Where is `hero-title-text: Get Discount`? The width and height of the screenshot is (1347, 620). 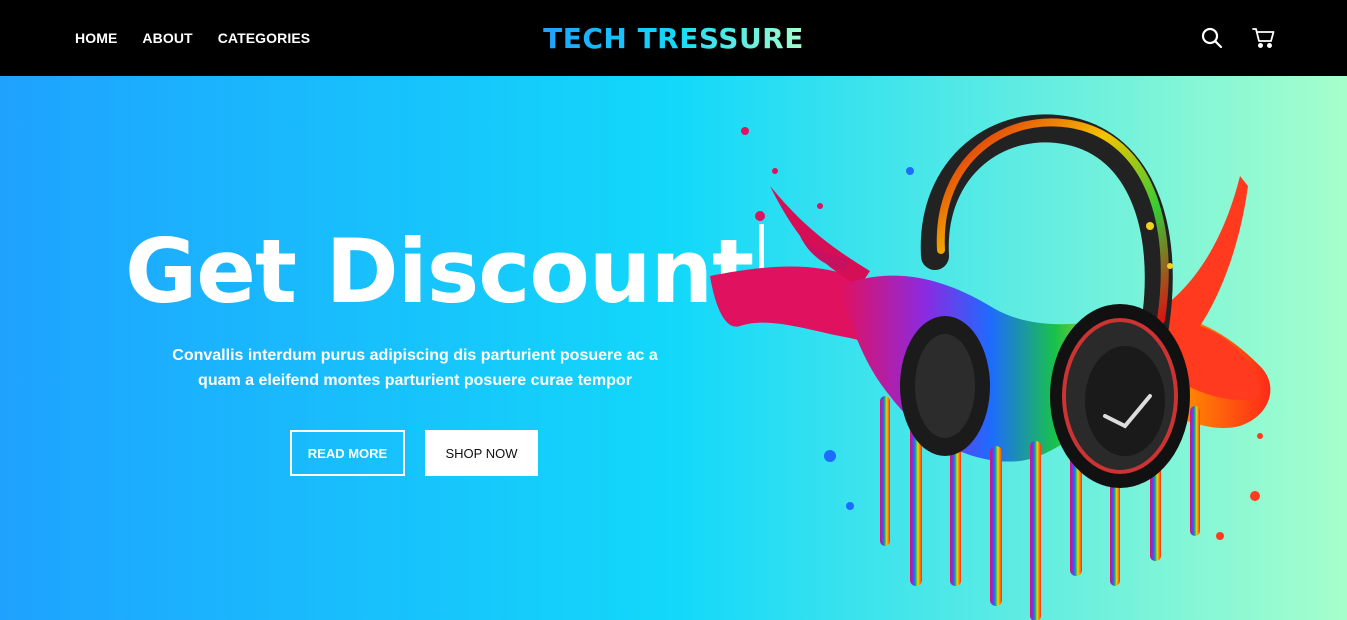 hero-title-text: Get Discount is located at coordinates (439, 271).